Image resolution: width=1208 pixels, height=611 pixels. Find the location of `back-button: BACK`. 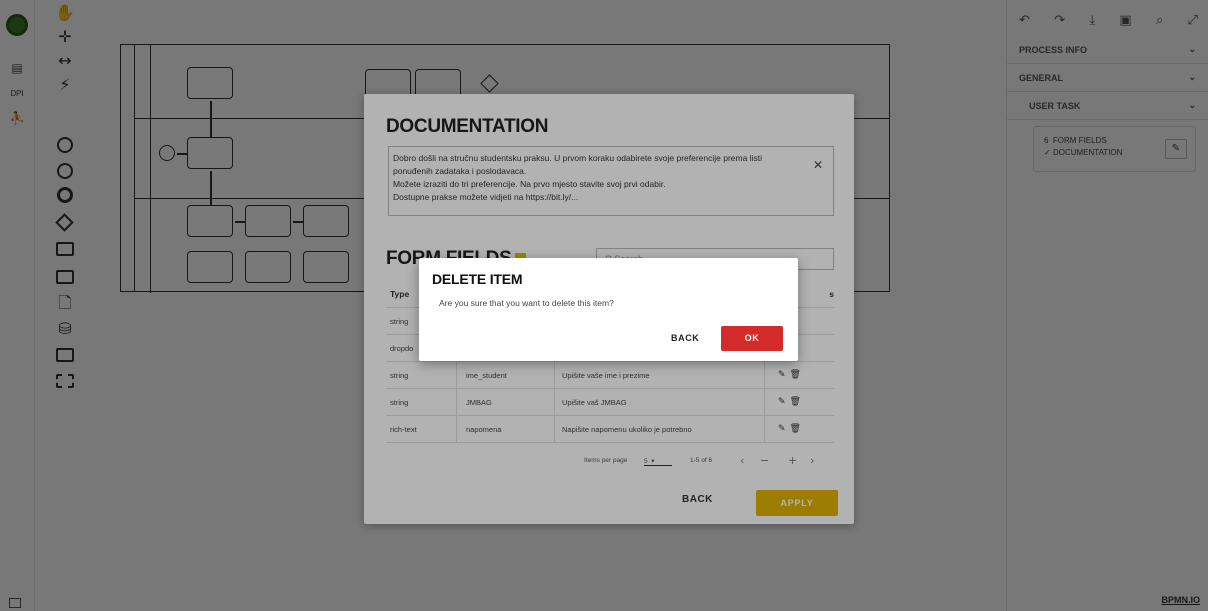

back-button: BACK is located at coordinates (685, 338).